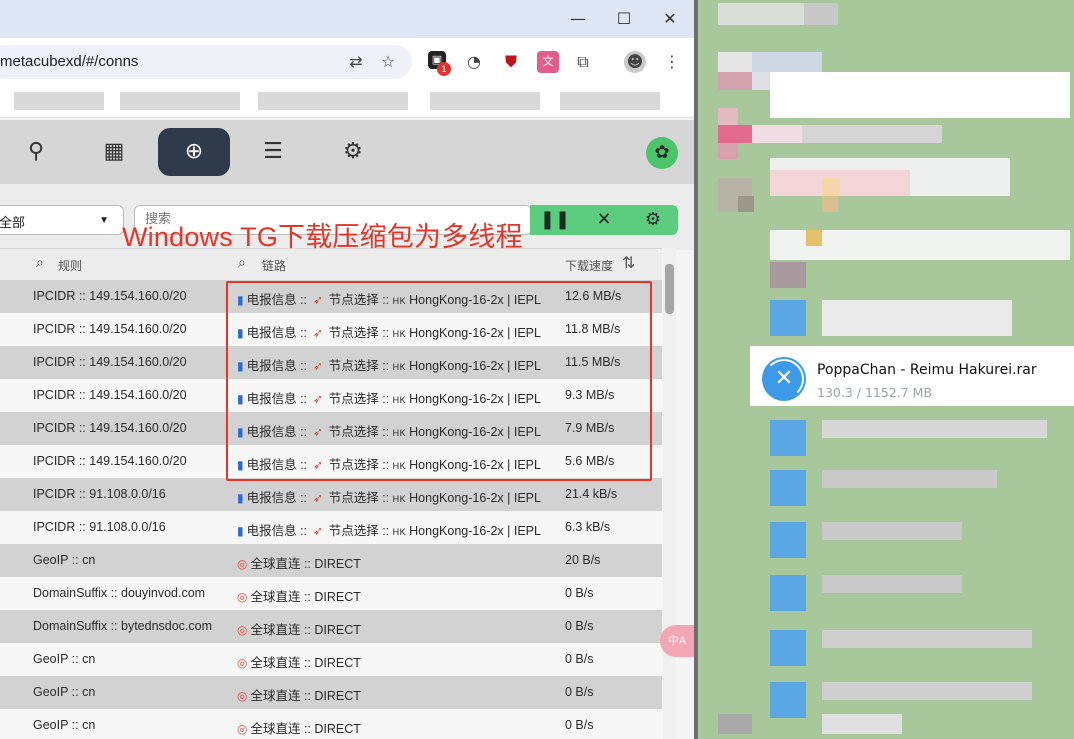 The height and width of the screenshot is (739, 1074). Describe the element at coordinates (36, 152) in the screenshot. I see `nav-overview-icon: ⚲` at that location.